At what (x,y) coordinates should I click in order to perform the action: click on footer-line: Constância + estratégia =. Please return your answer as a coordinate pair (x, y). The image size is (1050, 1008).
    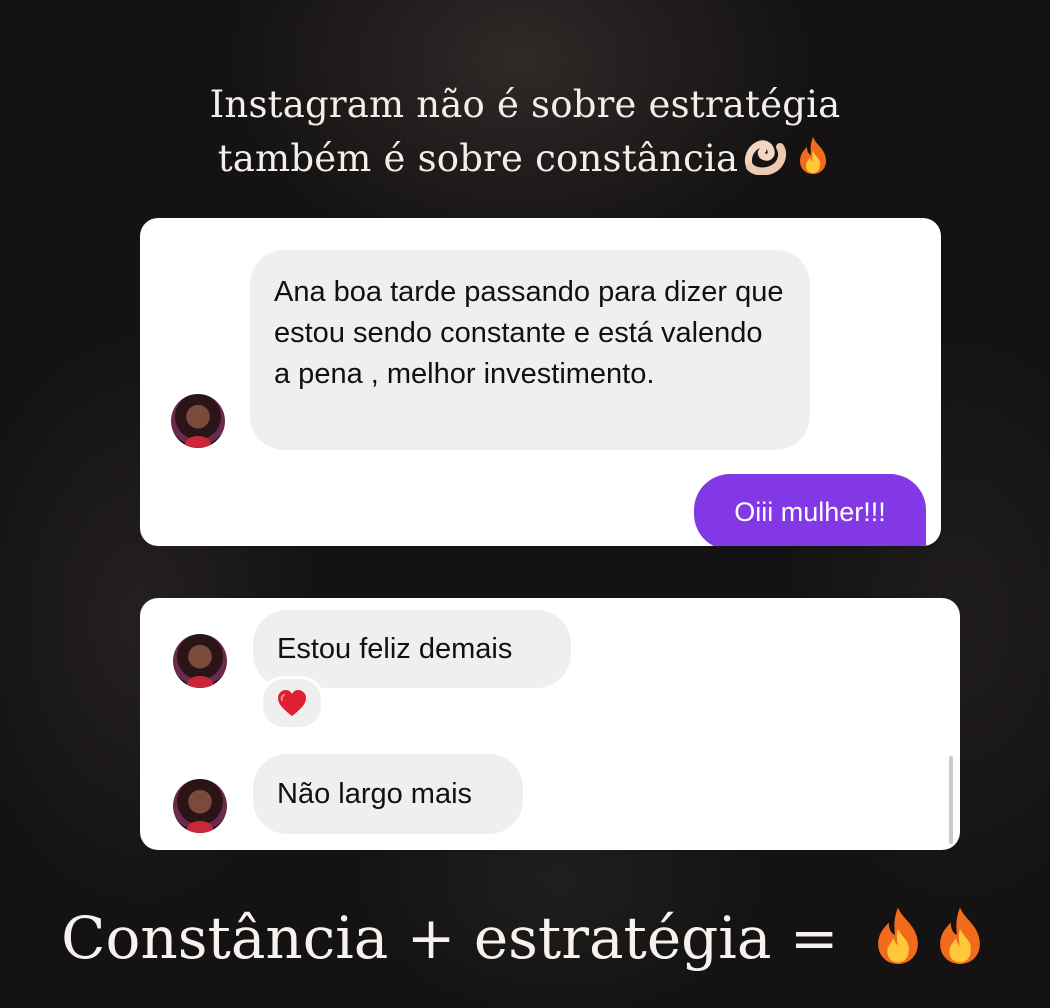
    Looking at the image, I should click on (525, 942).